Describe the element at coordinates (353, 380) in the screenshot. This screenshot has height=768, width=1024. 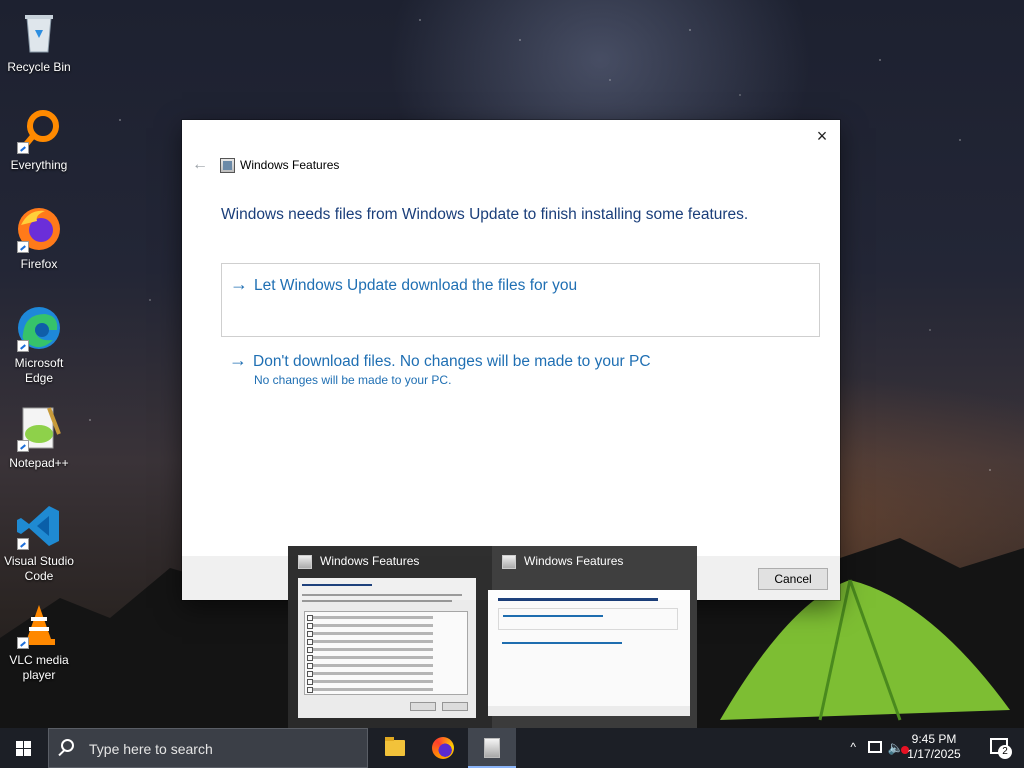
I see `option2-subtext: No changes will be made to your PC.` at that location.